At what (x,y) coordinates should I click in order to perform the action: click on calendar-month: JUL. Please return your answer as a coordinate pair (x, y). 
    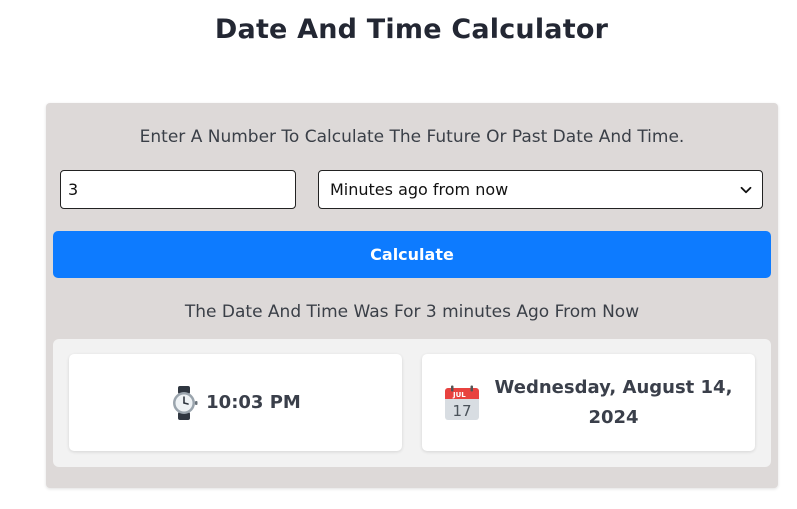
    Looking at the image, I should click on (459, 395).